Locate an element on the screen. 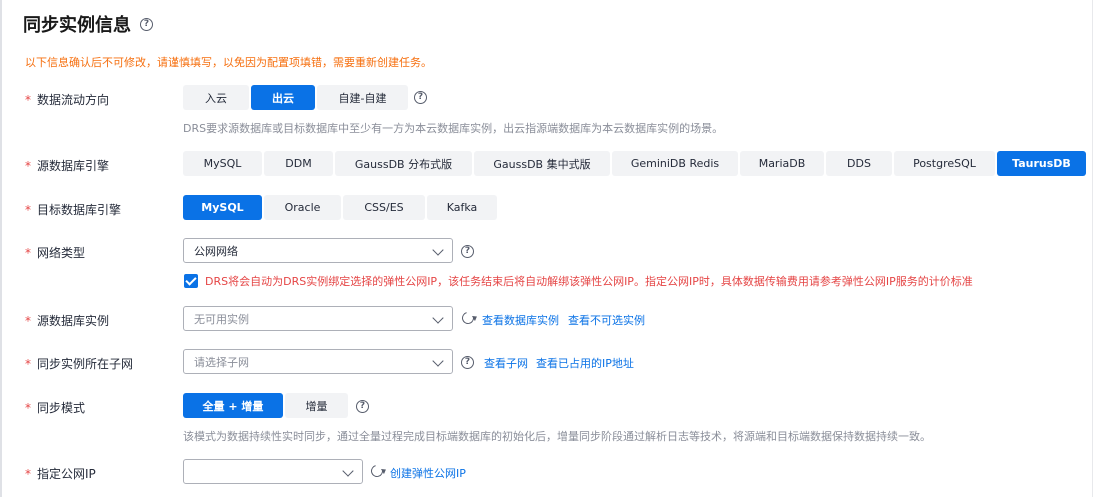 The height and width of the screenshot is (497, 1093). page-title-text: 同步实例信息 is located at coordinates (77, 25).